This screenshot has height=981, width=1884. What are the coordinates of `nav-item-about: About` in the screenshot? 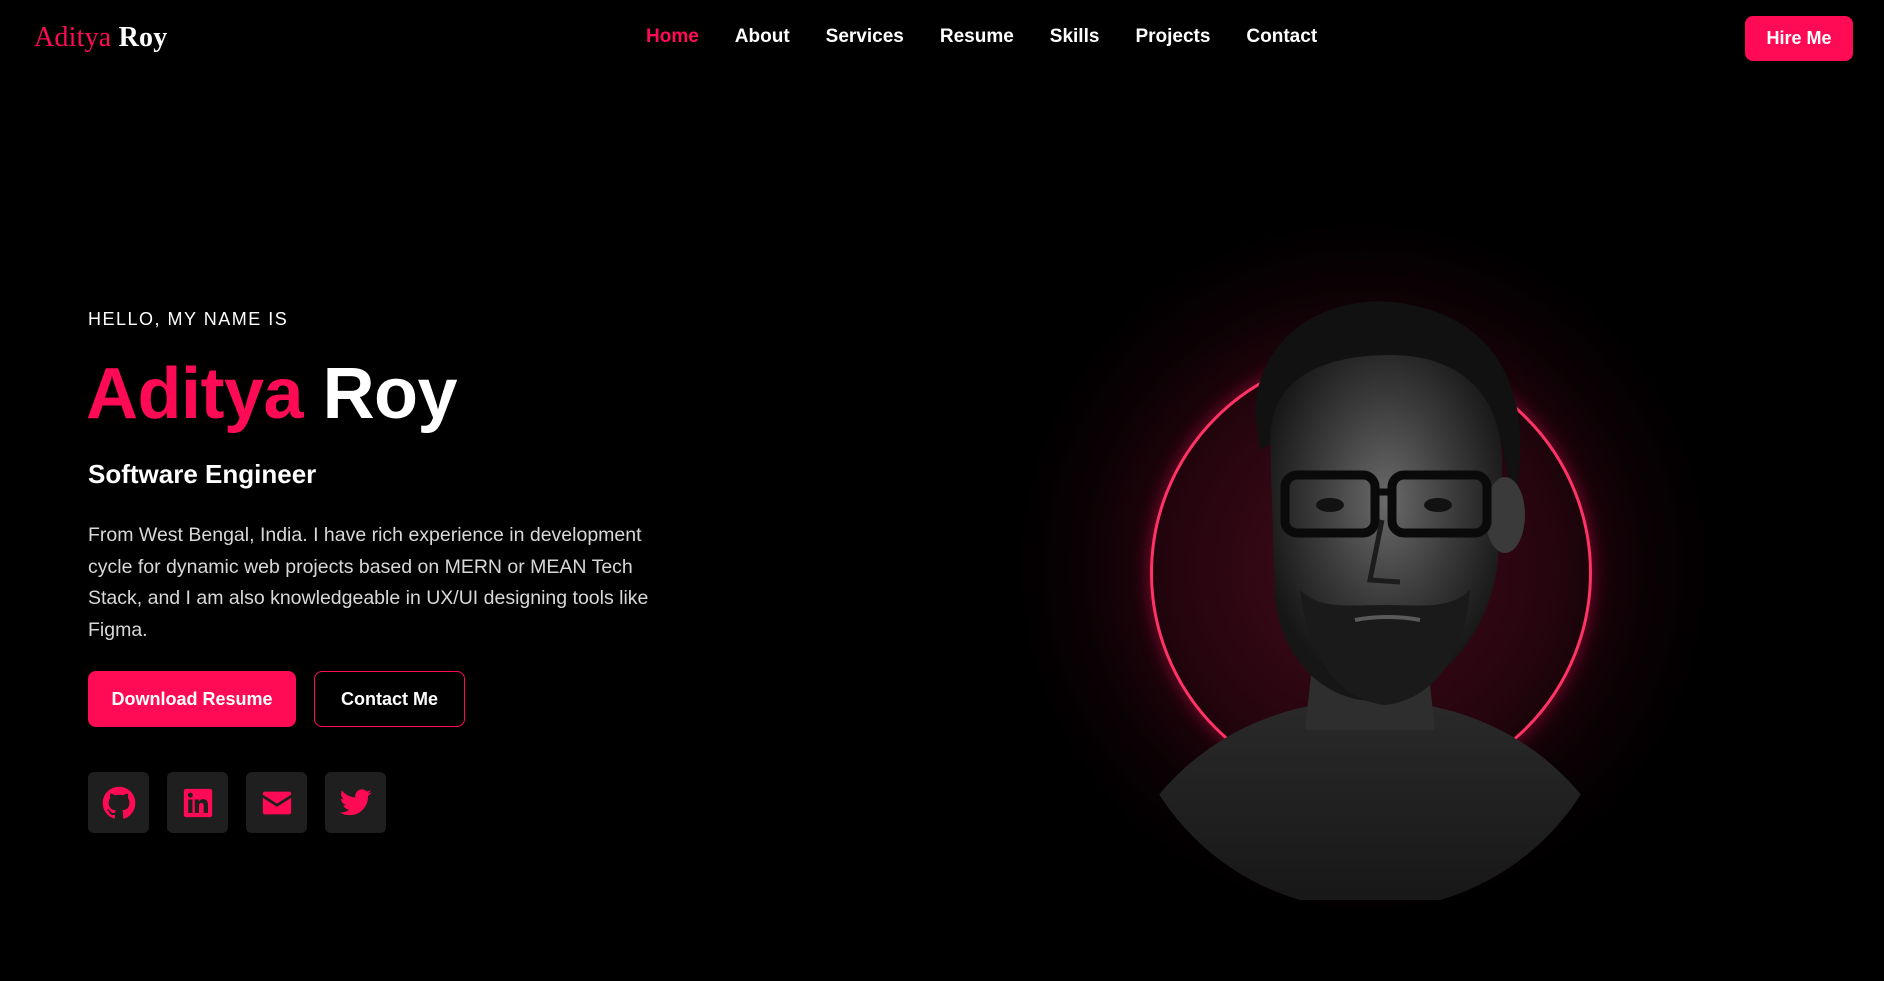 It's located at (762, 37).